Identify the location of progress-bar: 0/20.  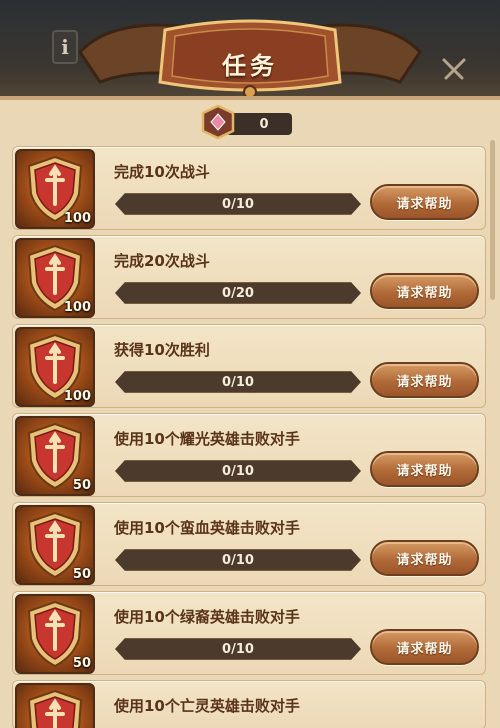
(238, 293).